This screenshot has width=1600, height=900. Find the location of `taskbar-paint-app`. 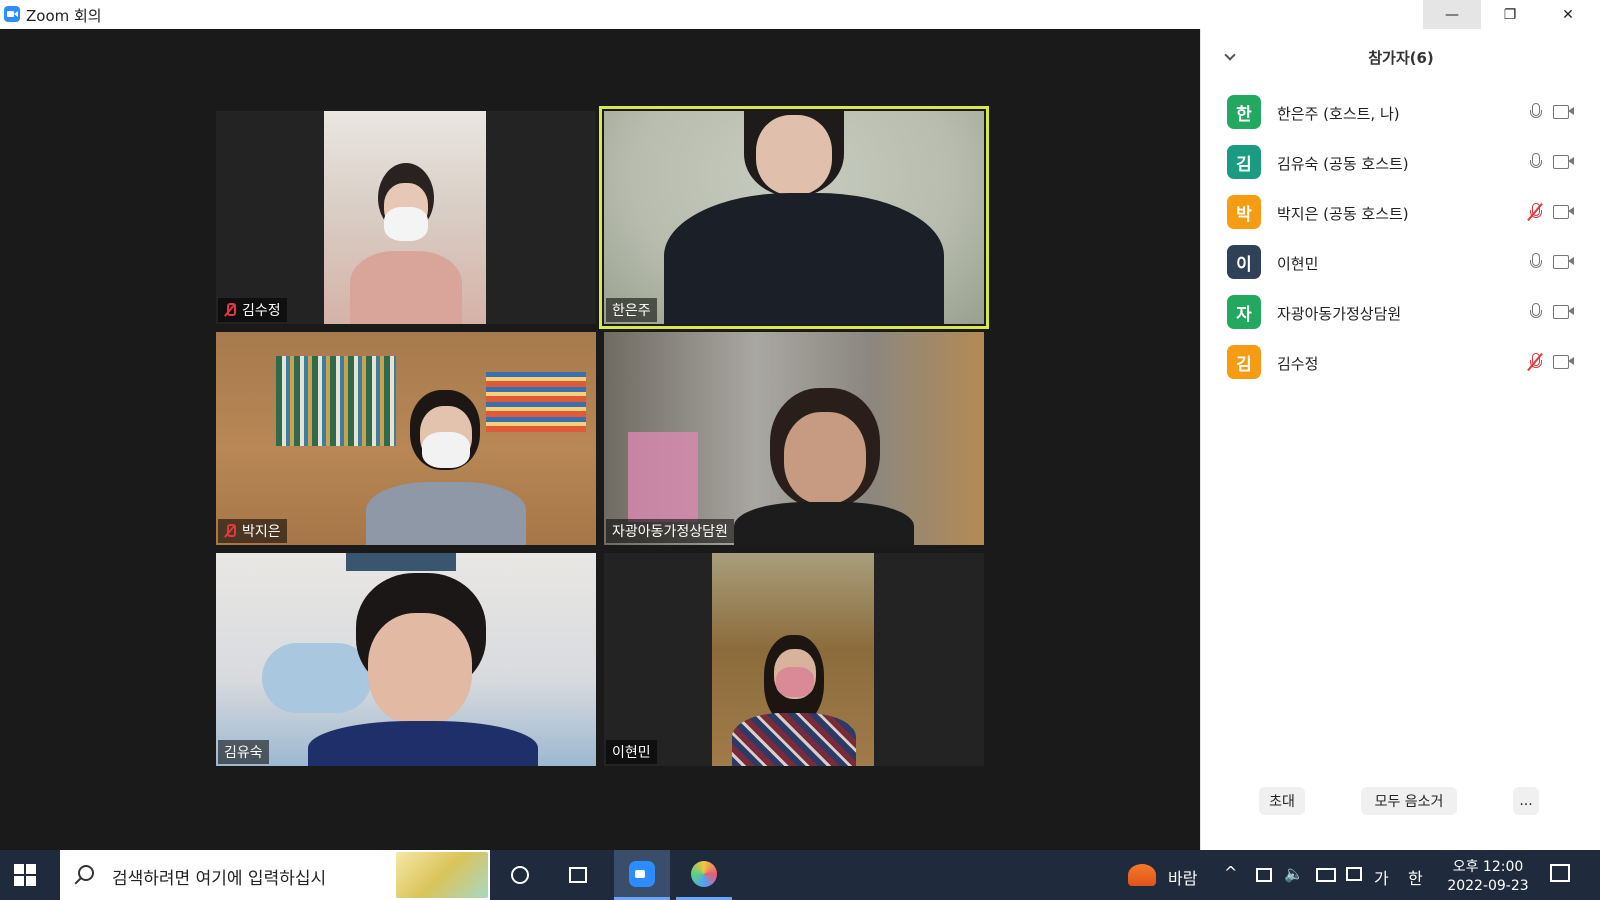

taskbar-paint-app is located at coordinates (704, 875).